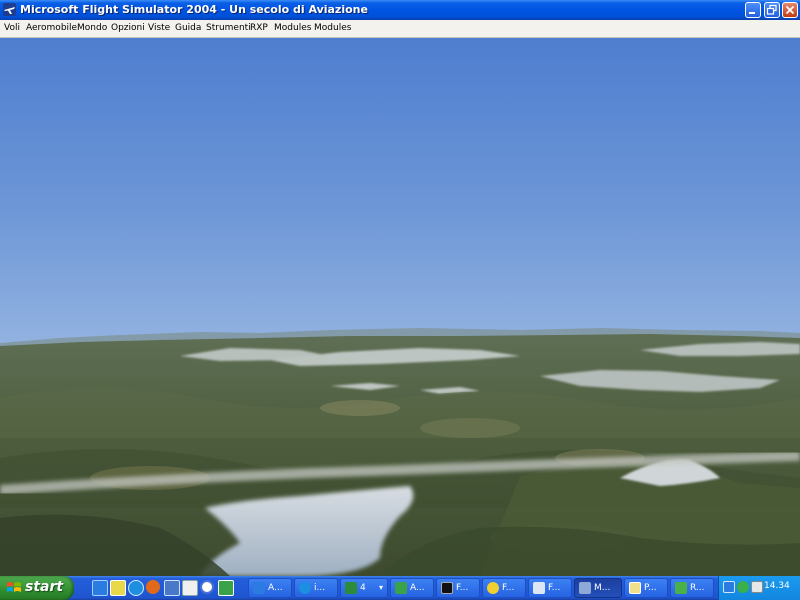  I want to click on clock: 14.34, so click(777, 586).